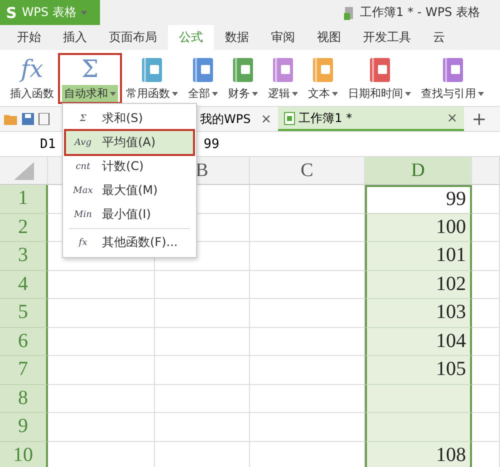  What do you see at coordinates (371, 119) in the screenshot?
I see `document-tab: 工作簿1 * ×` at bounding box center [371, 119].